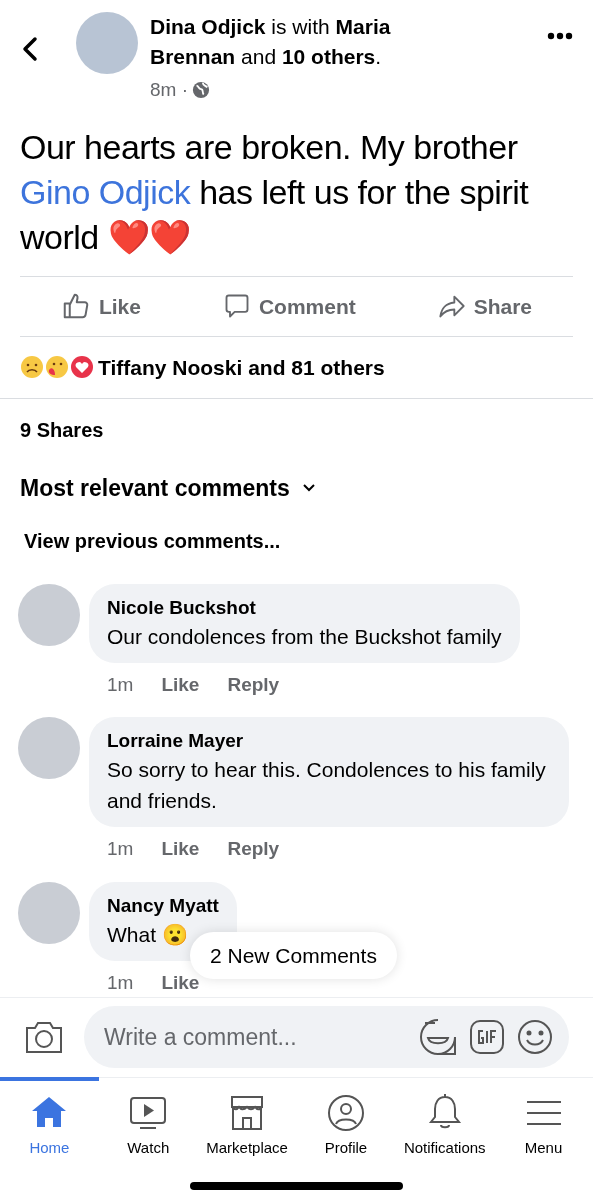 This screenshot has width=593, height=1200. Describe the element at coordinates (484, 306) in the screenshot. I see `post-action-button: Share` at that location.